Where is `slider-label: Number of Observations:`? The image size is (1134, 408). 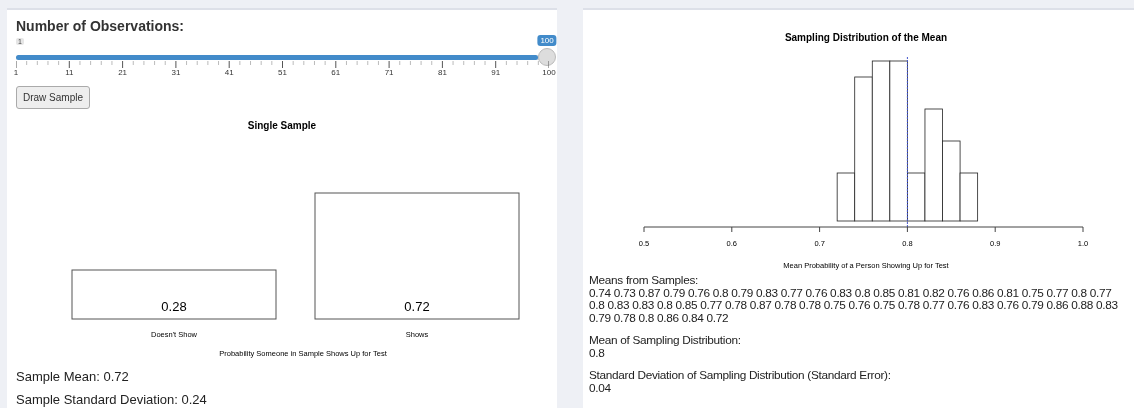 slider-label: Number of Observations: is located at coordinates (101, 26).